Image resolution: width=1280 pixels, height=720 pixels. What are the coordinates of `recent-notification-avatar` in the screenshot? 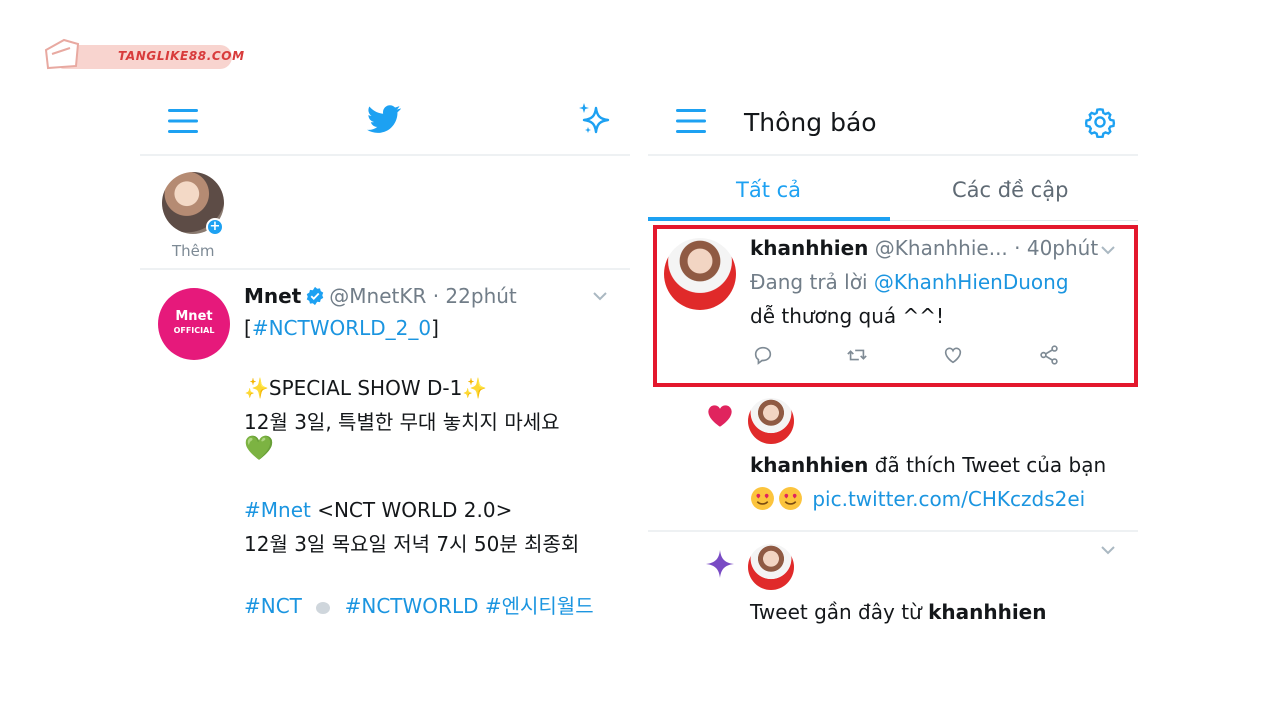 It's located at (771, 567).